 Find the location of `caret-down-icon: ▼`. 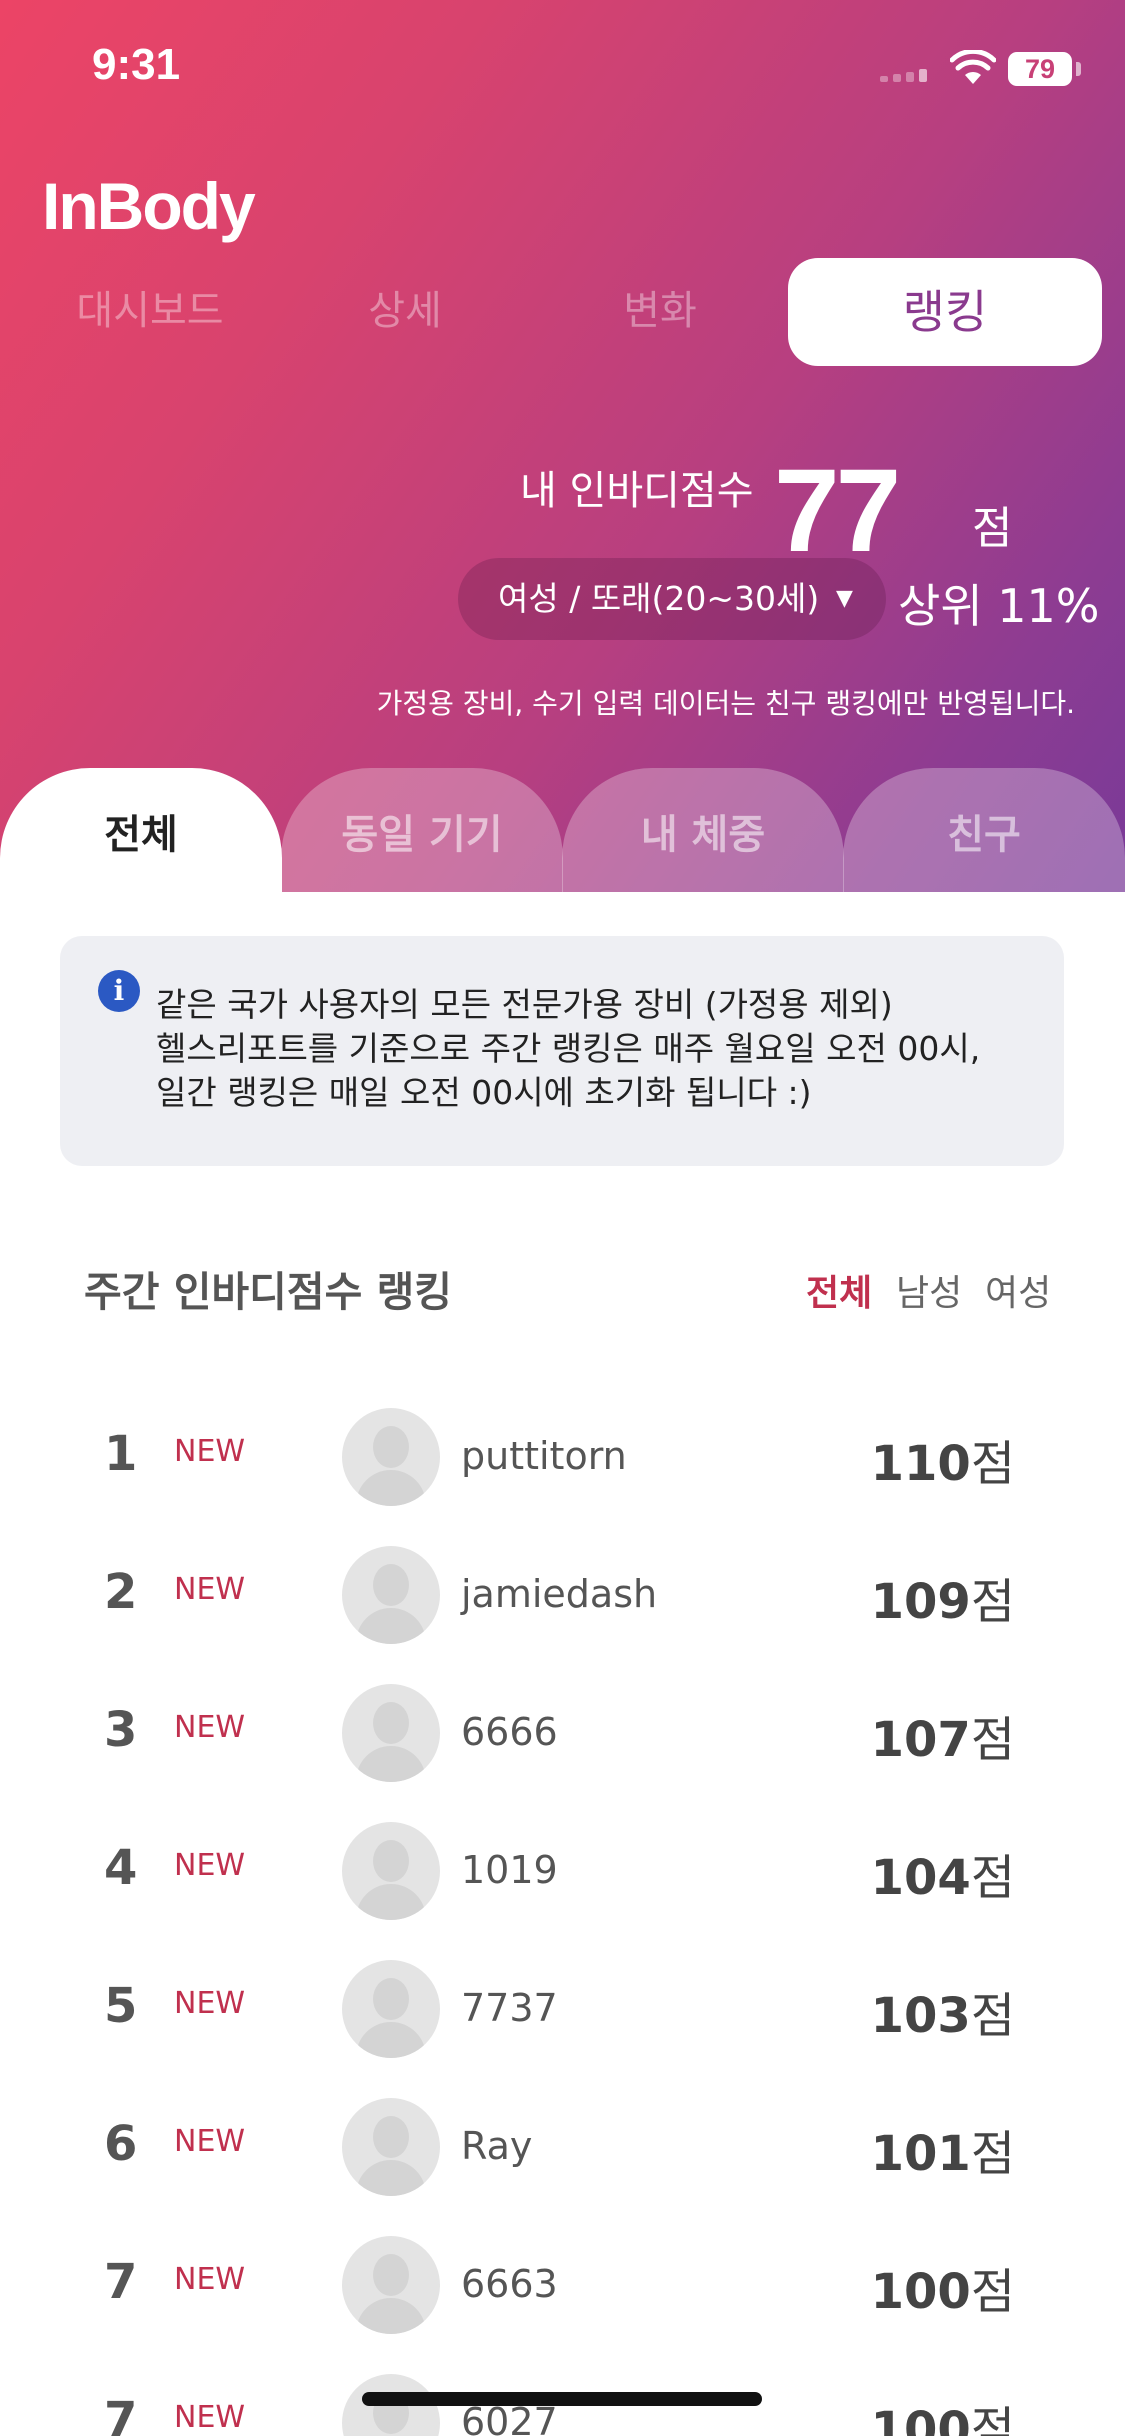

caret-down-icon: ▼ is located at coordinates (844, 598).